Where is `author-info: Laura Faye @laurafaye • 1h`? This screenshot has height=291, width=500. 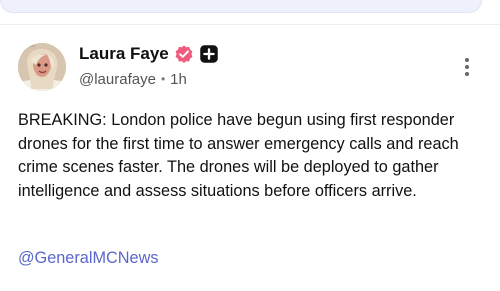 author-info: Laura Faye @laurafaye • 1h is located at coordinates (239, 65).